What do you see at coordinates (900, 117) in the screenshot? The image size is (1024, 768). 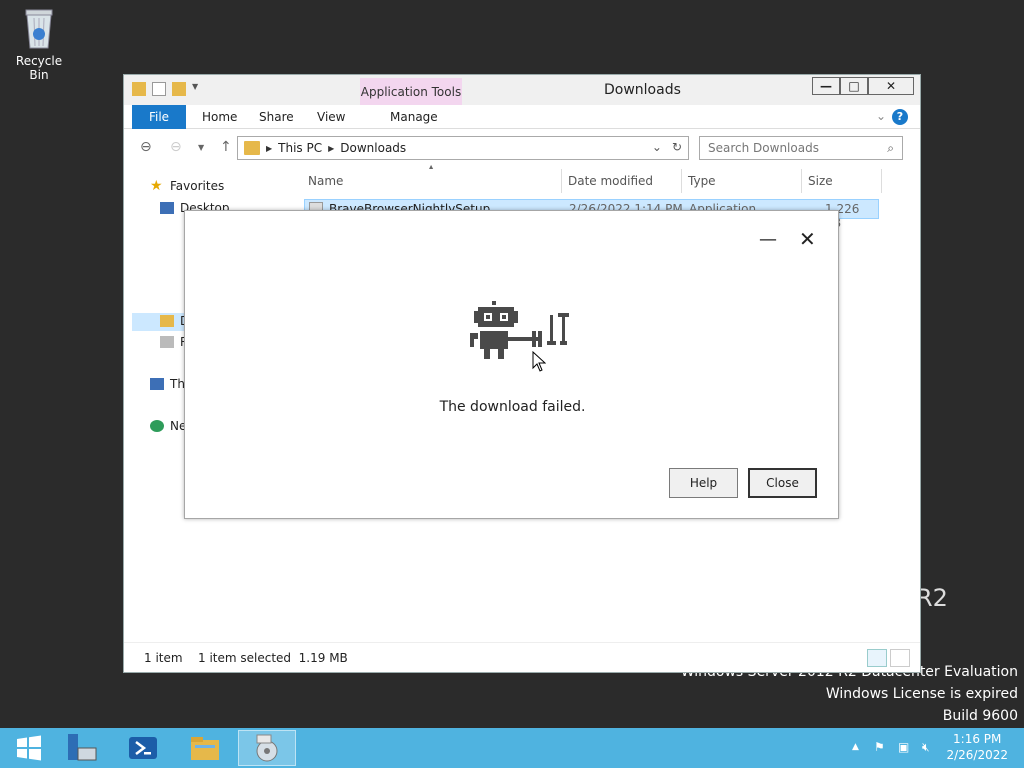 I see `help-icon: ?` at bounding box center [900, 117].